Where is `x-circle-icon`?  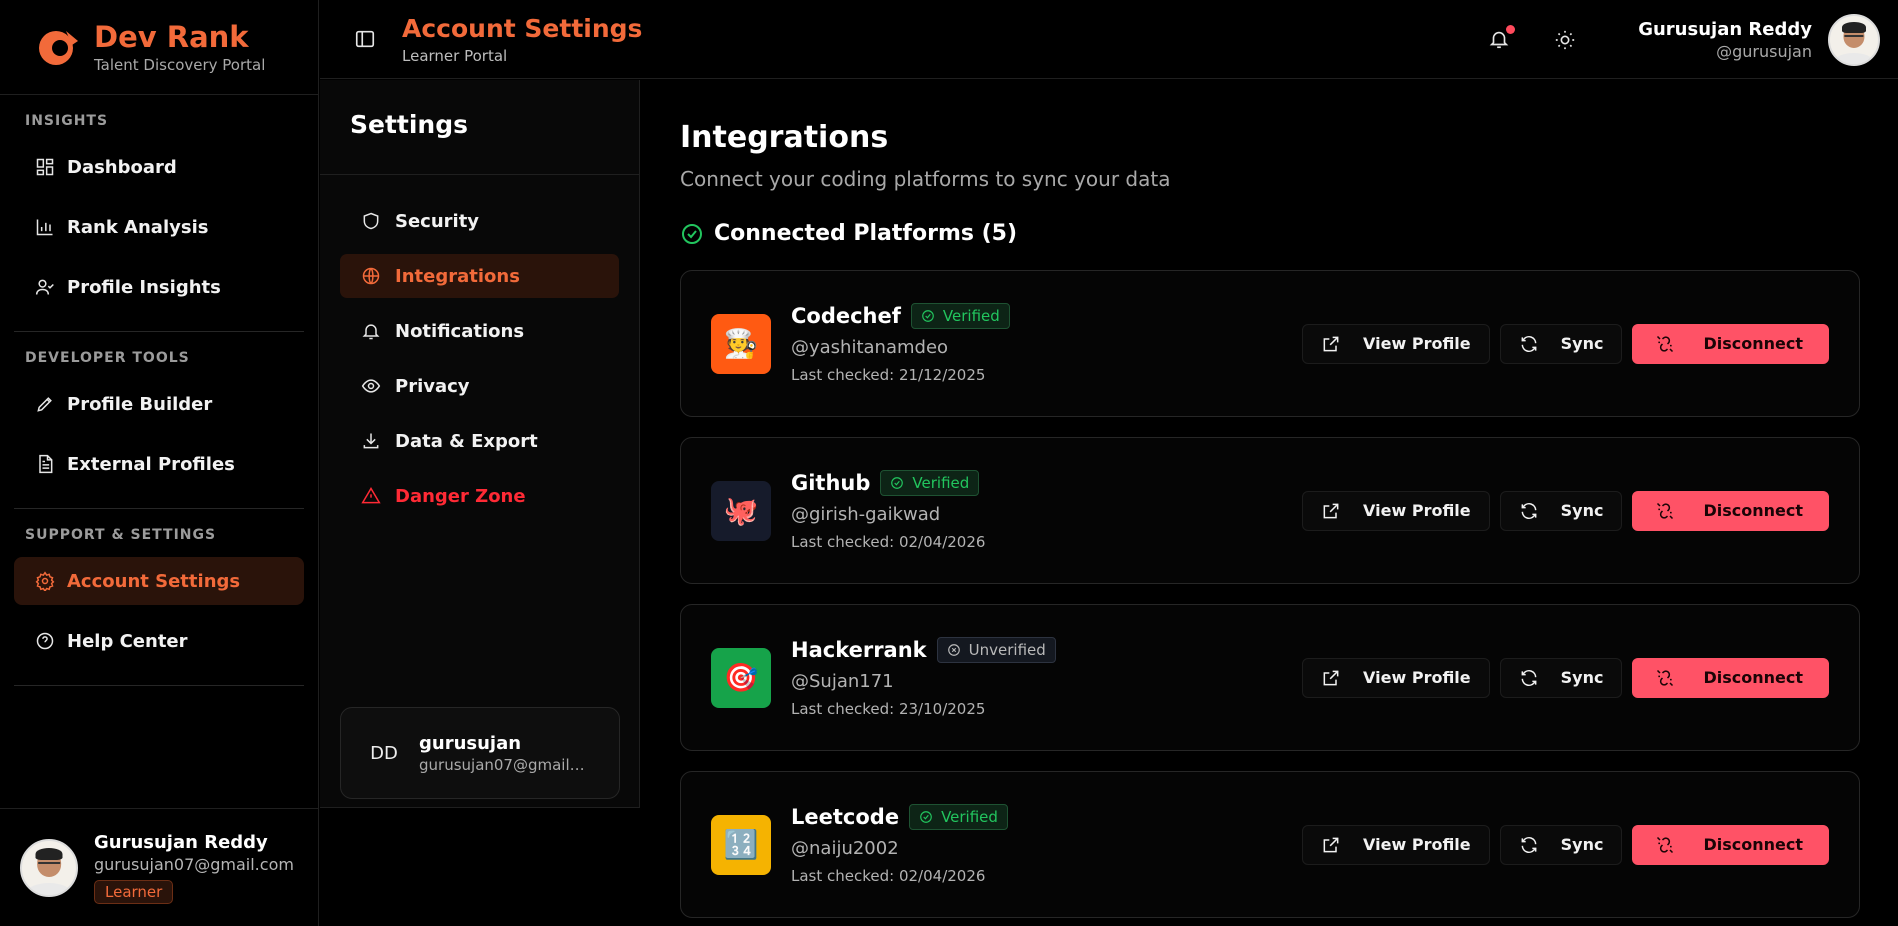
x-circle-icon is located at coordinates (953, 650).